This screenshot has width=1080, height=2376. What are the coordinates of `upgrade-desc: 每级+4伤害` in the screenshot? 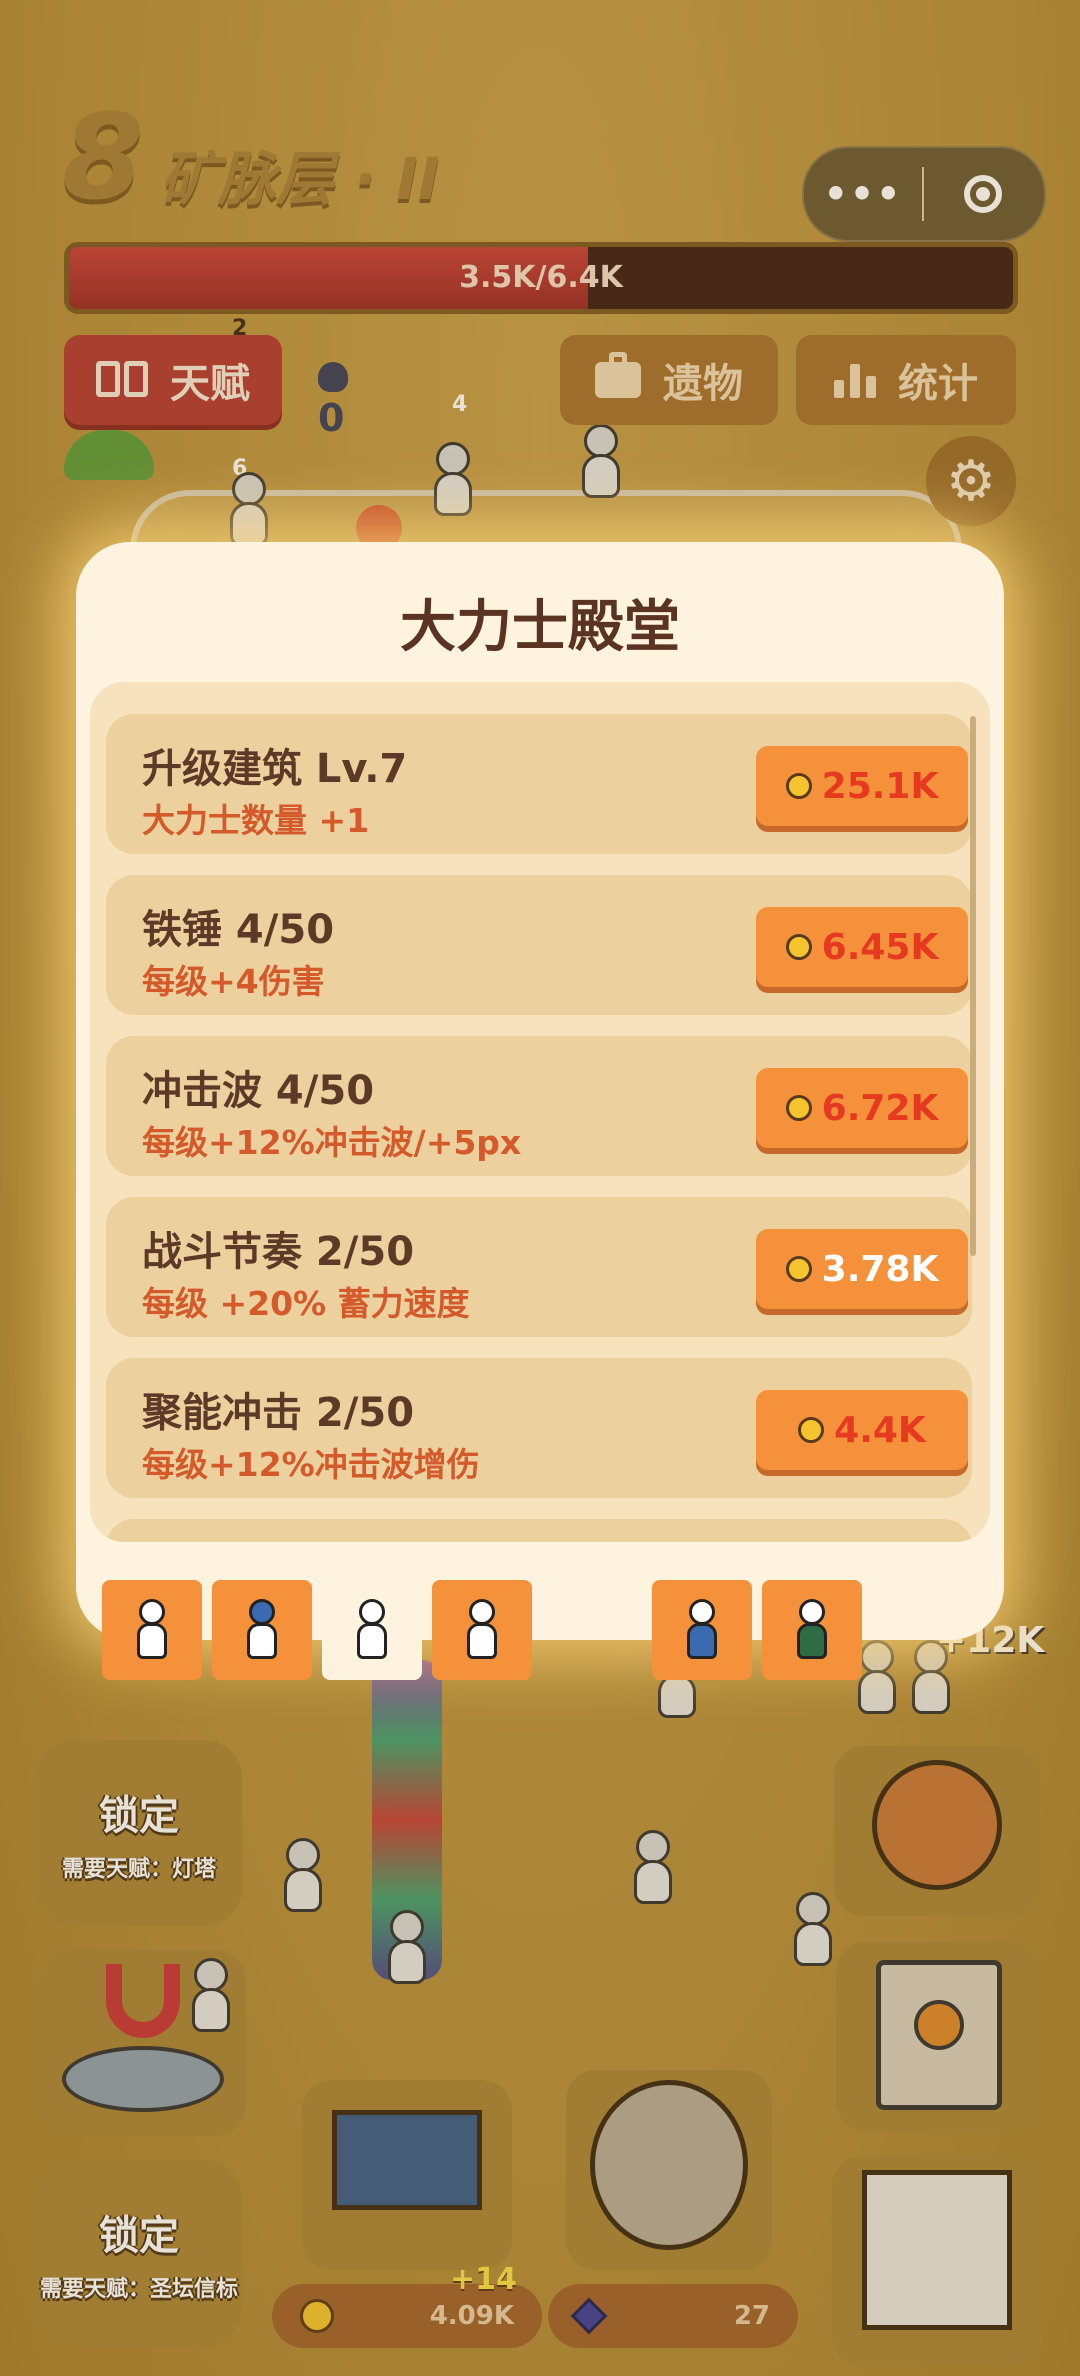 It's located at (233, 981).